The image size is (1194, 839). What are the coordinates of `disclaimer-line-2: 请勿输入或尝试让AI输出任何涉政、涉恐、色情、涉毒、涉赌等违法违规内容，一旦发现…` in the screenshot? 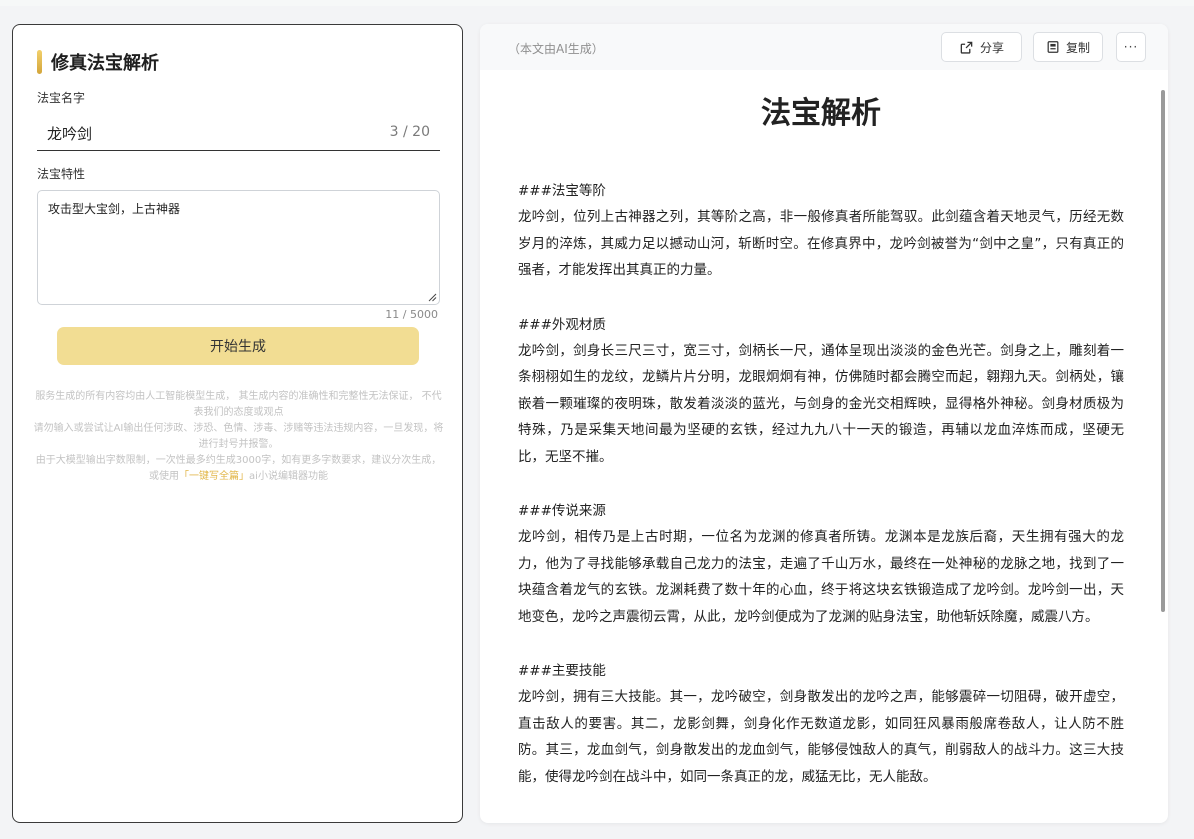 It's located at (238, 436).